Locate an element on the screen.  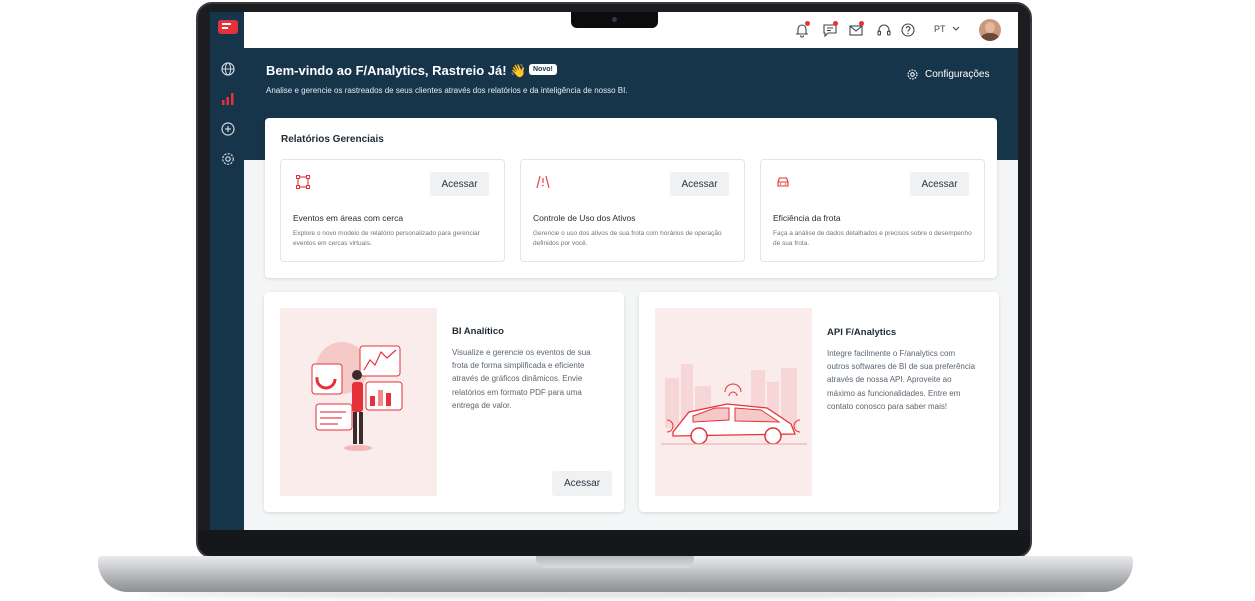
headset-icon is located at coordinates (884, 30).